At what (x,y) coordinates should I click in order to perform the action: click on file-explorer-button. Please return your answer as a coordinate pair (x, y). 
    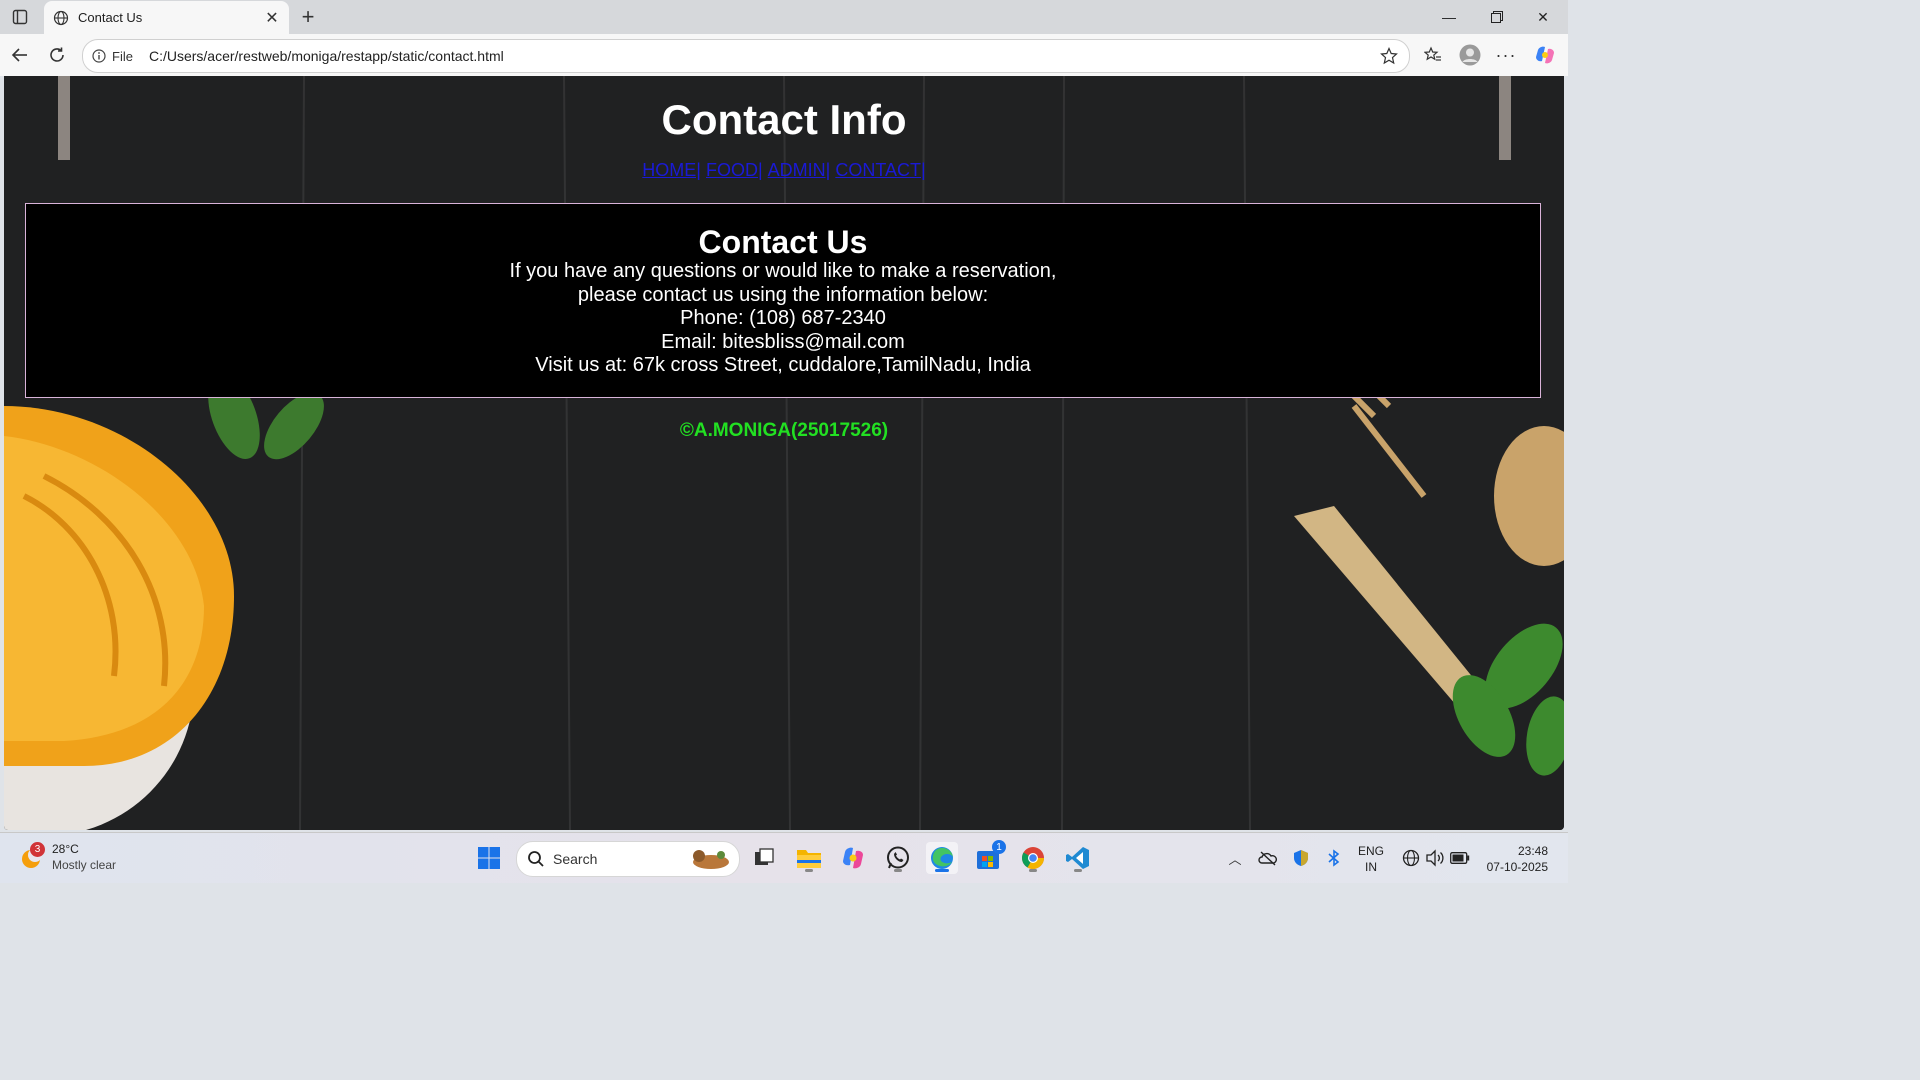
    Looking at the image, I should click on (809, 858).